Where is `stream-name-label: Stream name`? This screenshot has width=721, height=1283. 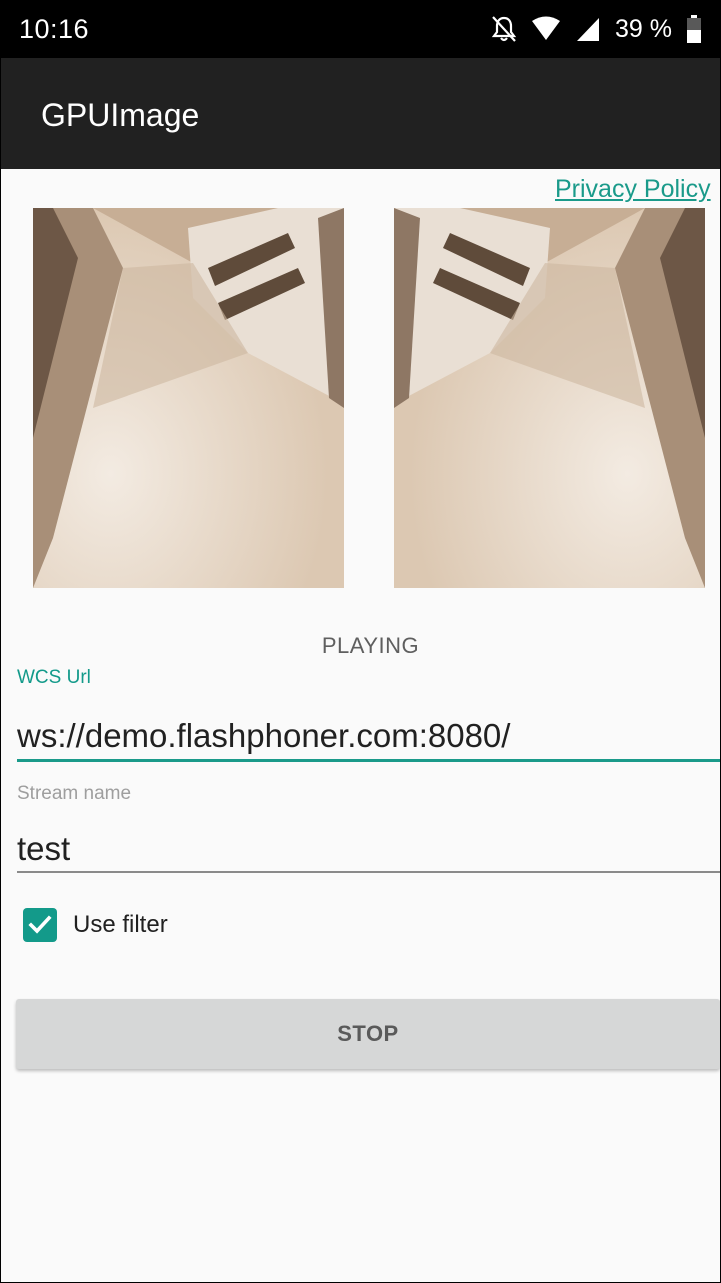
stream-name-label: Stream name is located at coordinates (74, 793).